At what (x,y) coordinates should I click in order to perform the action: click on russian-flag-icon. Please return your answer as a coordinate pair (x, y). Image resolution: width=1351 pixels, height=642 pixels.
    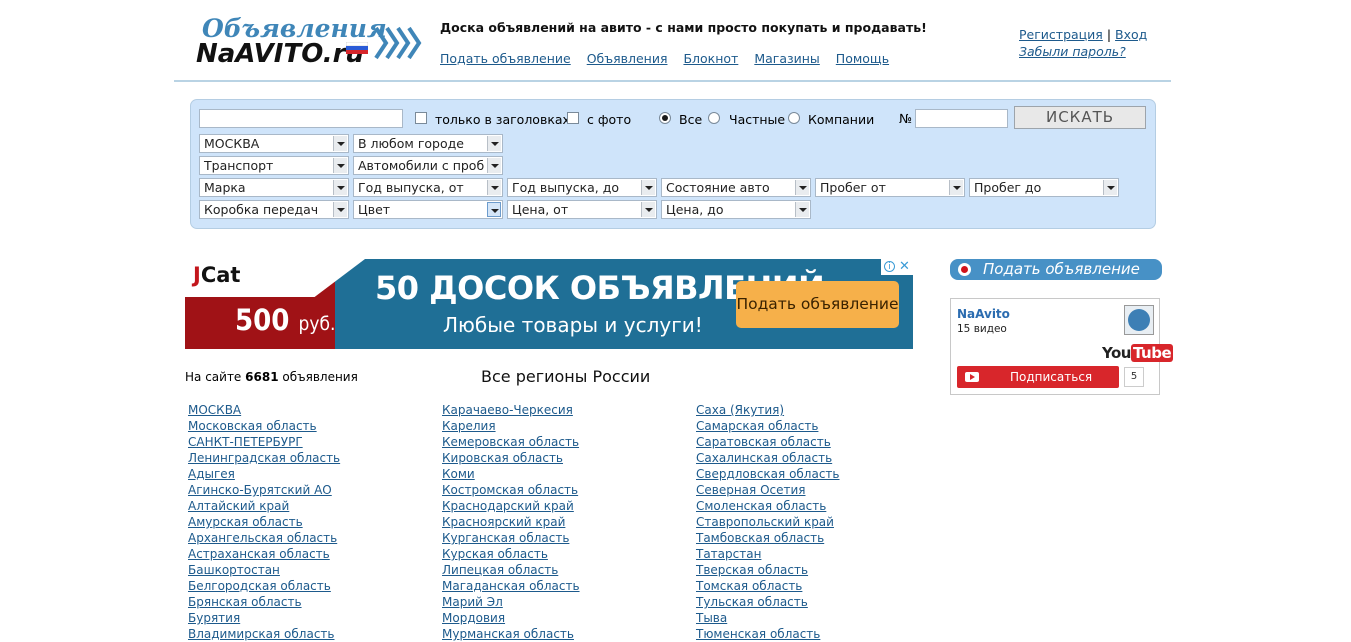
    Looking at the image, I should click on (357, 48).